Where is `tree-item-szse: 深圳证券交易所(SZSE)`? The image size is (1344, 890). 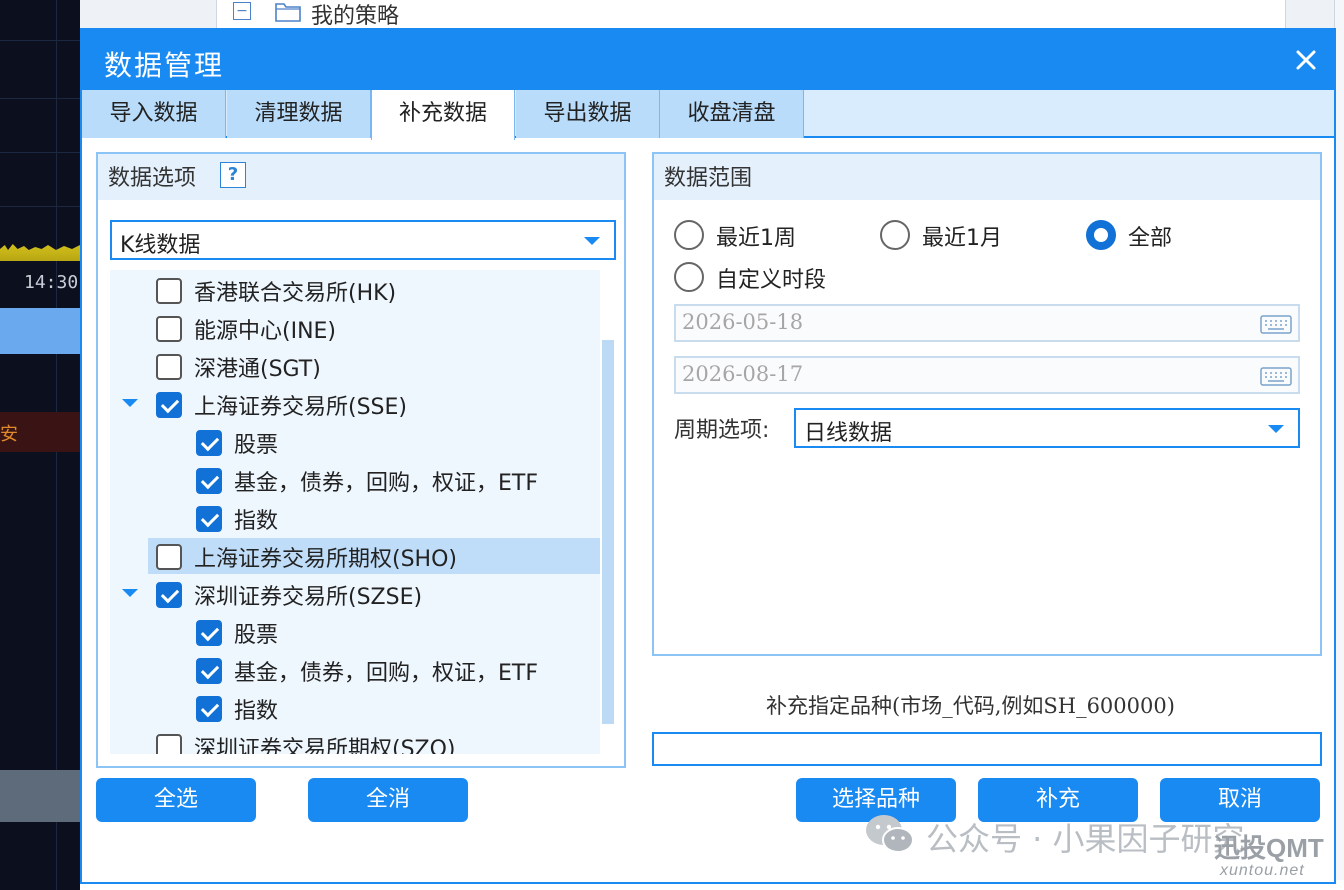 tree-item-szse: 深圳证券交易所(SZSE) is located at coordinates (355, 594).